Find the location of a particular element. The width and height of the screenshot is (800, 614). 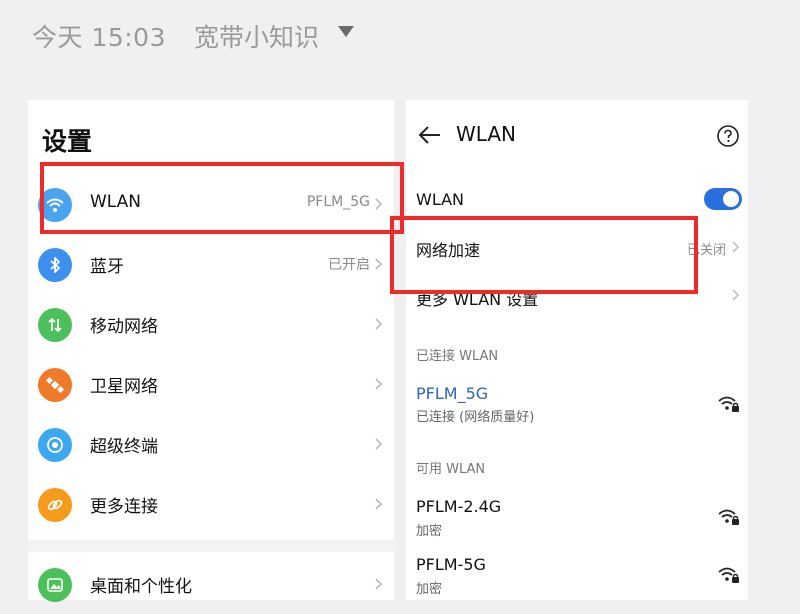

network-name: PFLM-5G is located at coordinates (451, 564).